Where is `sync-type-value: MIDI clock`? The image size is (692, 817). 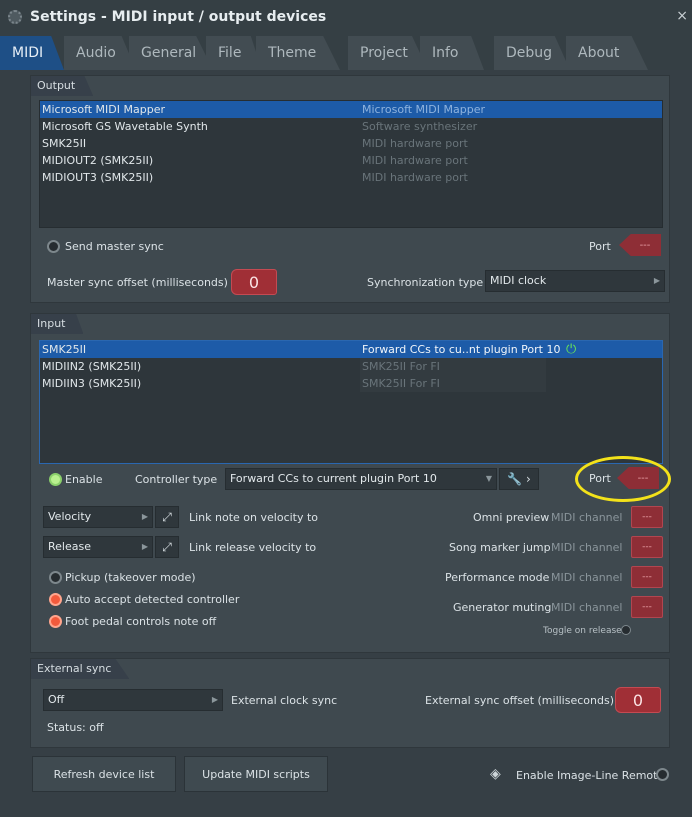
sync-type-value: MIDI clock is located at coordinates (518, 280).